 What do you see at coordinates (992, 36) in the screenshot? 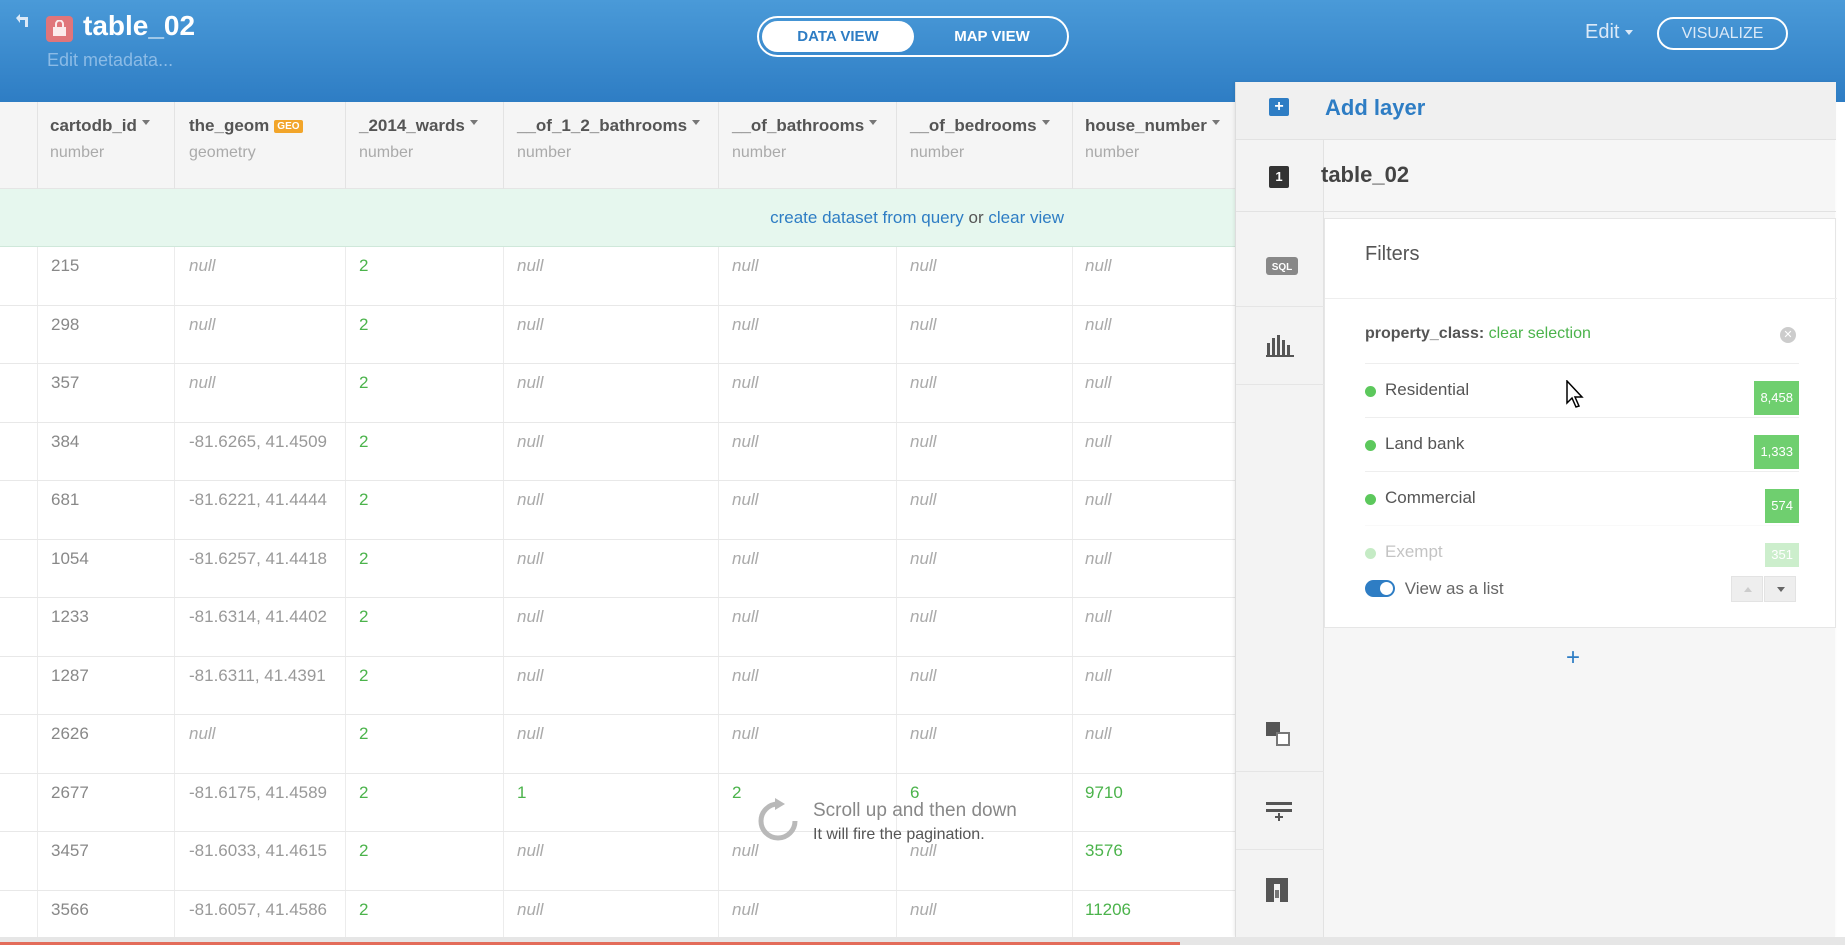
I see `map-view-tab: MAP VIEW` at bounding box center [992, 36].